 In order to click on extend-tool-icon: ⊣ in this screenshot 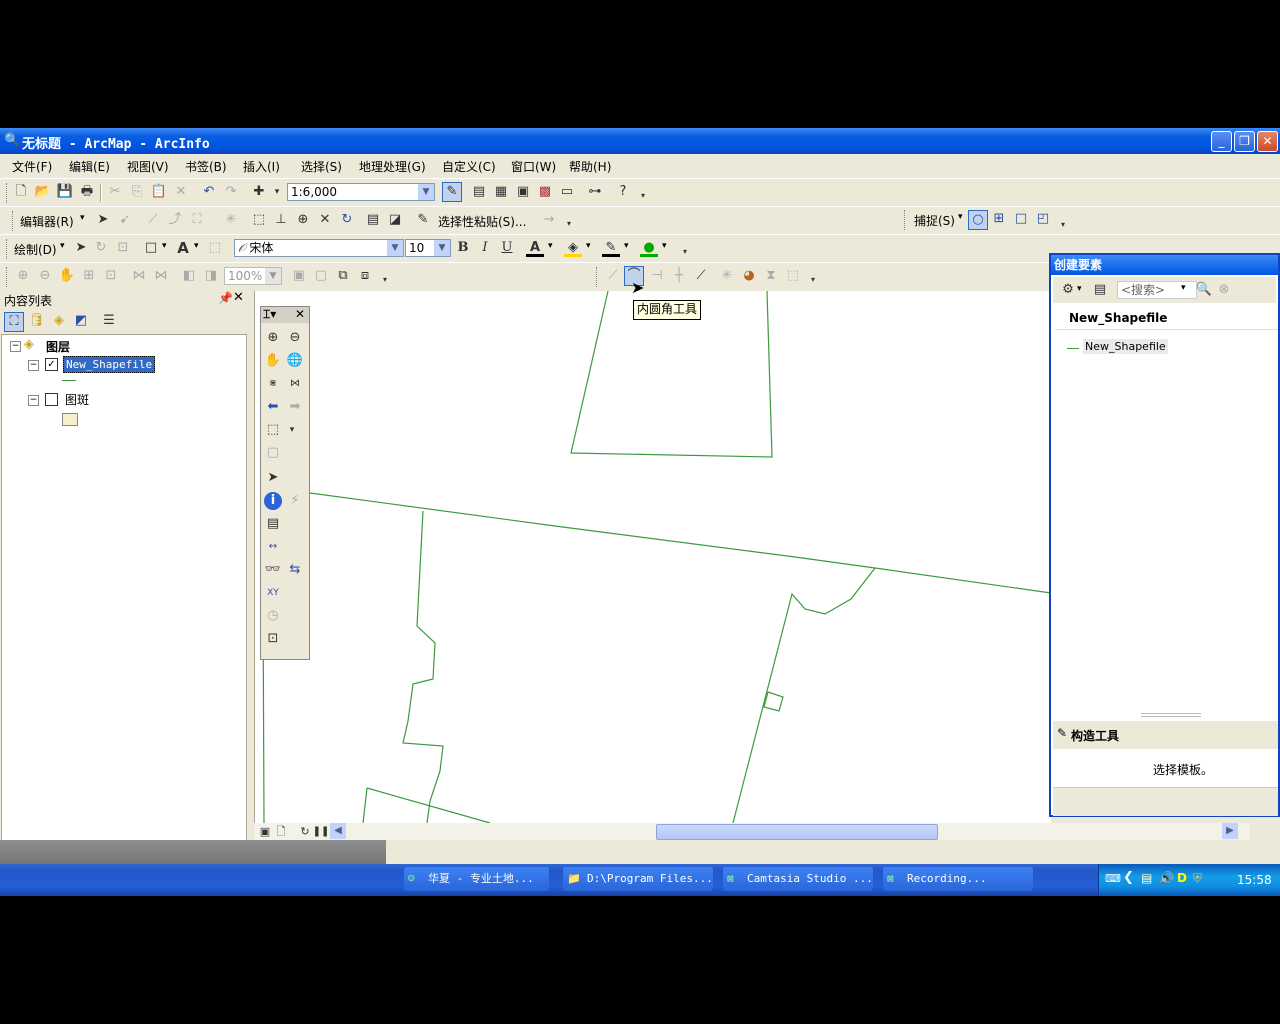, I will do `click(657, 276)`.